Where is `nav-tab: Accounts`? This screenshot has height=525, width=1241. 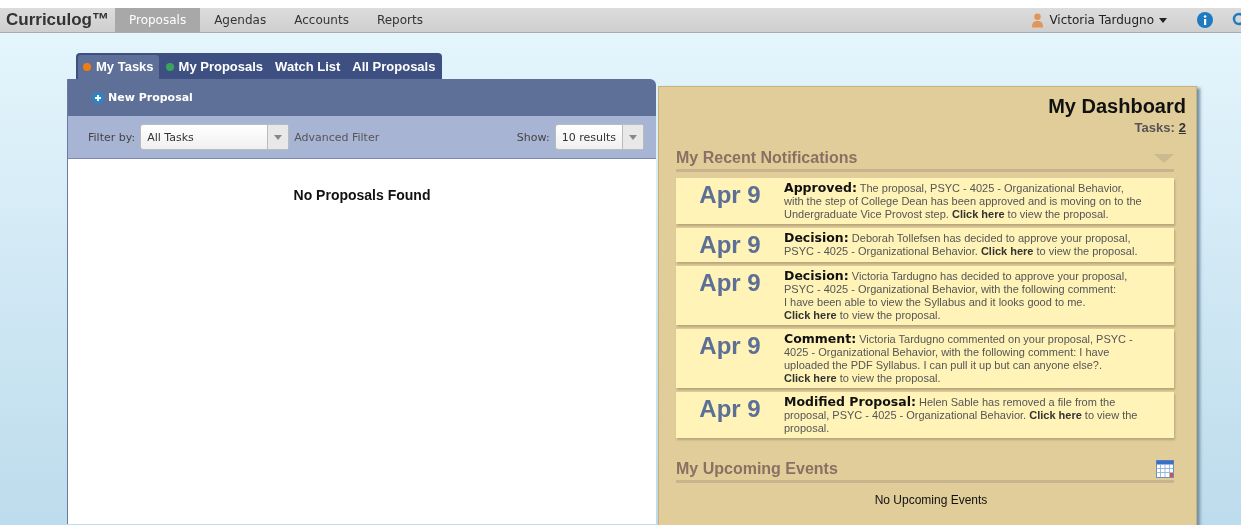 nav-tab: Accounts is located at coordinates (321, 20).